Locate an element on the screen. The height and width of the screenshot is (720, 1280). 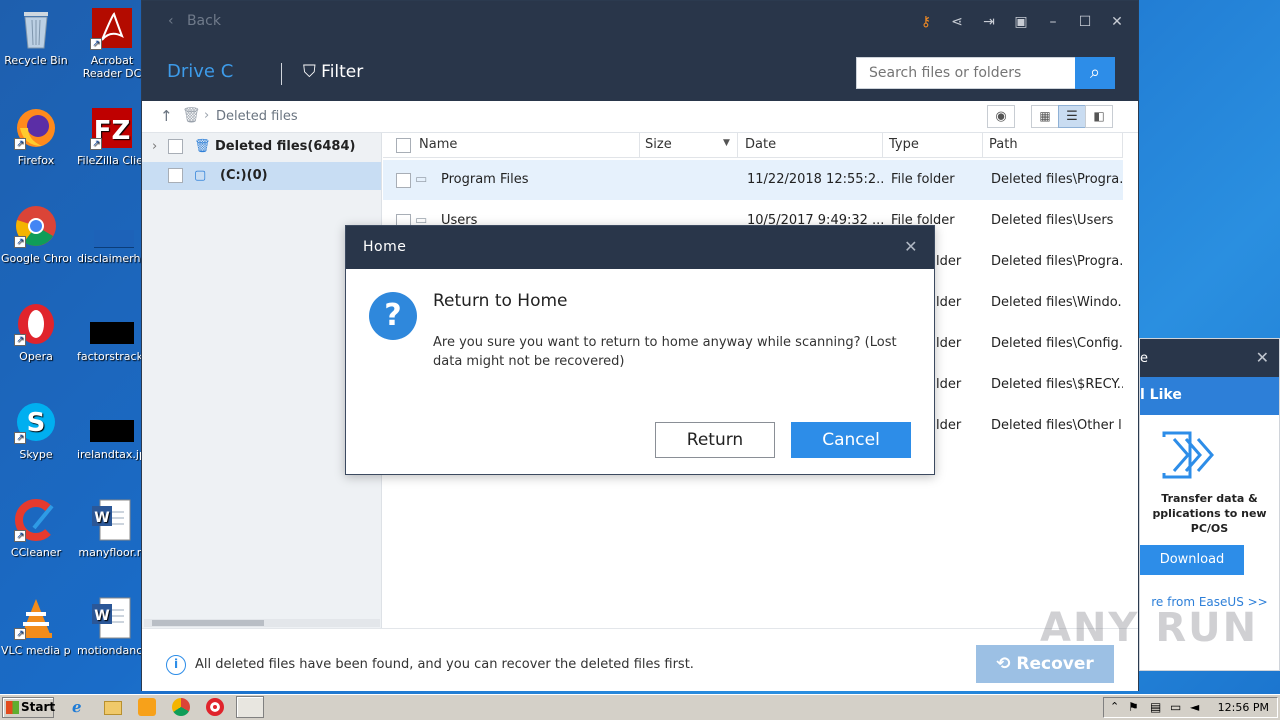
opera-icon: ↗ is located at coordinates (36, 324).